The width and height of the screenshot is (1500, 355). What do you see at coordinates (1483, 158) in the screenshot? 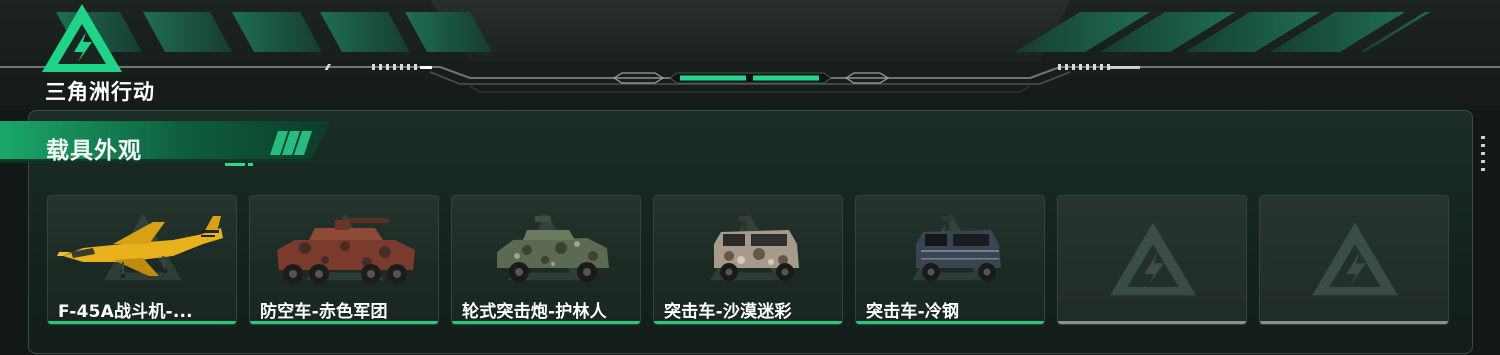
I see `scroll-indicator` at bounding box center [1483, 158].